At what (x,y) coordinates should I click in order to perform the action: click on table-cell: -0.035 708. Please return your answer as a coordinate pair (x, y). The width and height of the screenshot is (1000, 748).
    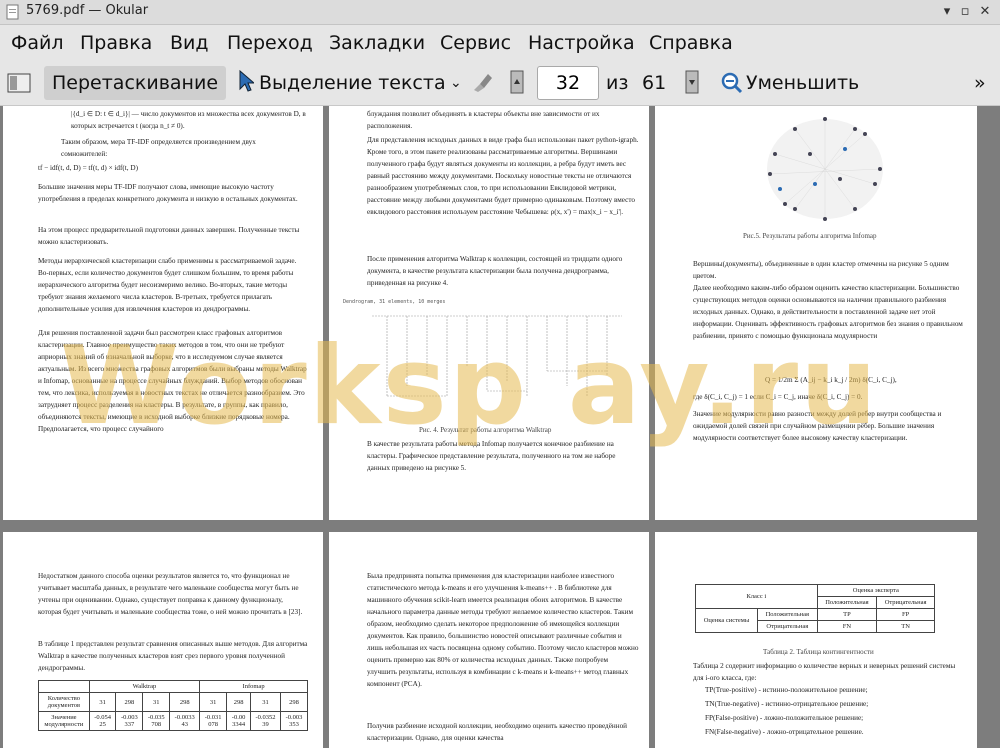
    Looking at the image, I should click on (156, 721).